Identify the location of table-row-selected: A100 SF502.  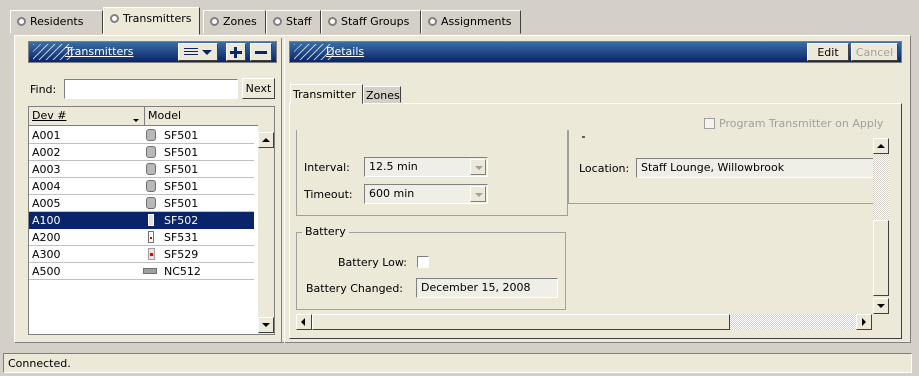
(141, 220).